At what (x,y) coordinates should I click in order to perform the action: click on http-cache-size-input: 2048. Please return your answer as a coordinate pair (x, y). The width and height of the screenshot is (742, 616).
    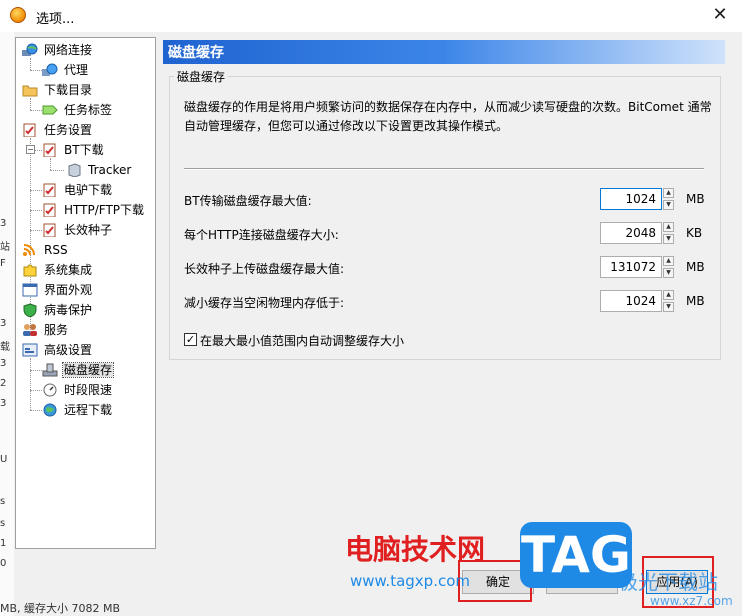
    Looking at the image, I should click on (631, 233).